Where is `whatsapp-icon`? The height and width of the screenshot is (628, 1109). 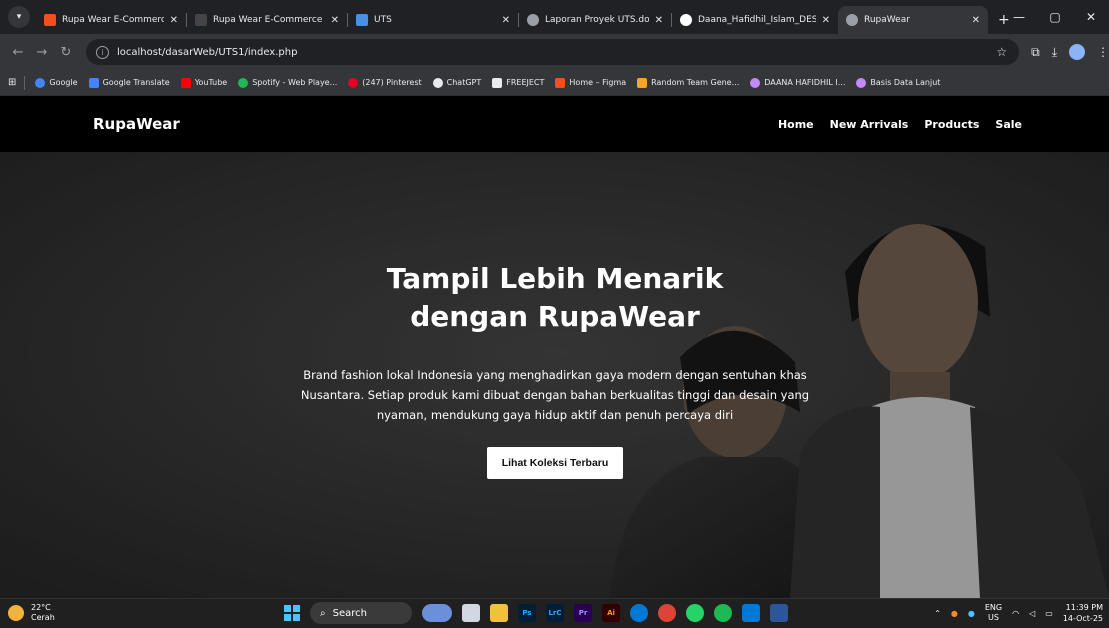
whatsapp-icon is located at coordinates (695, 613).